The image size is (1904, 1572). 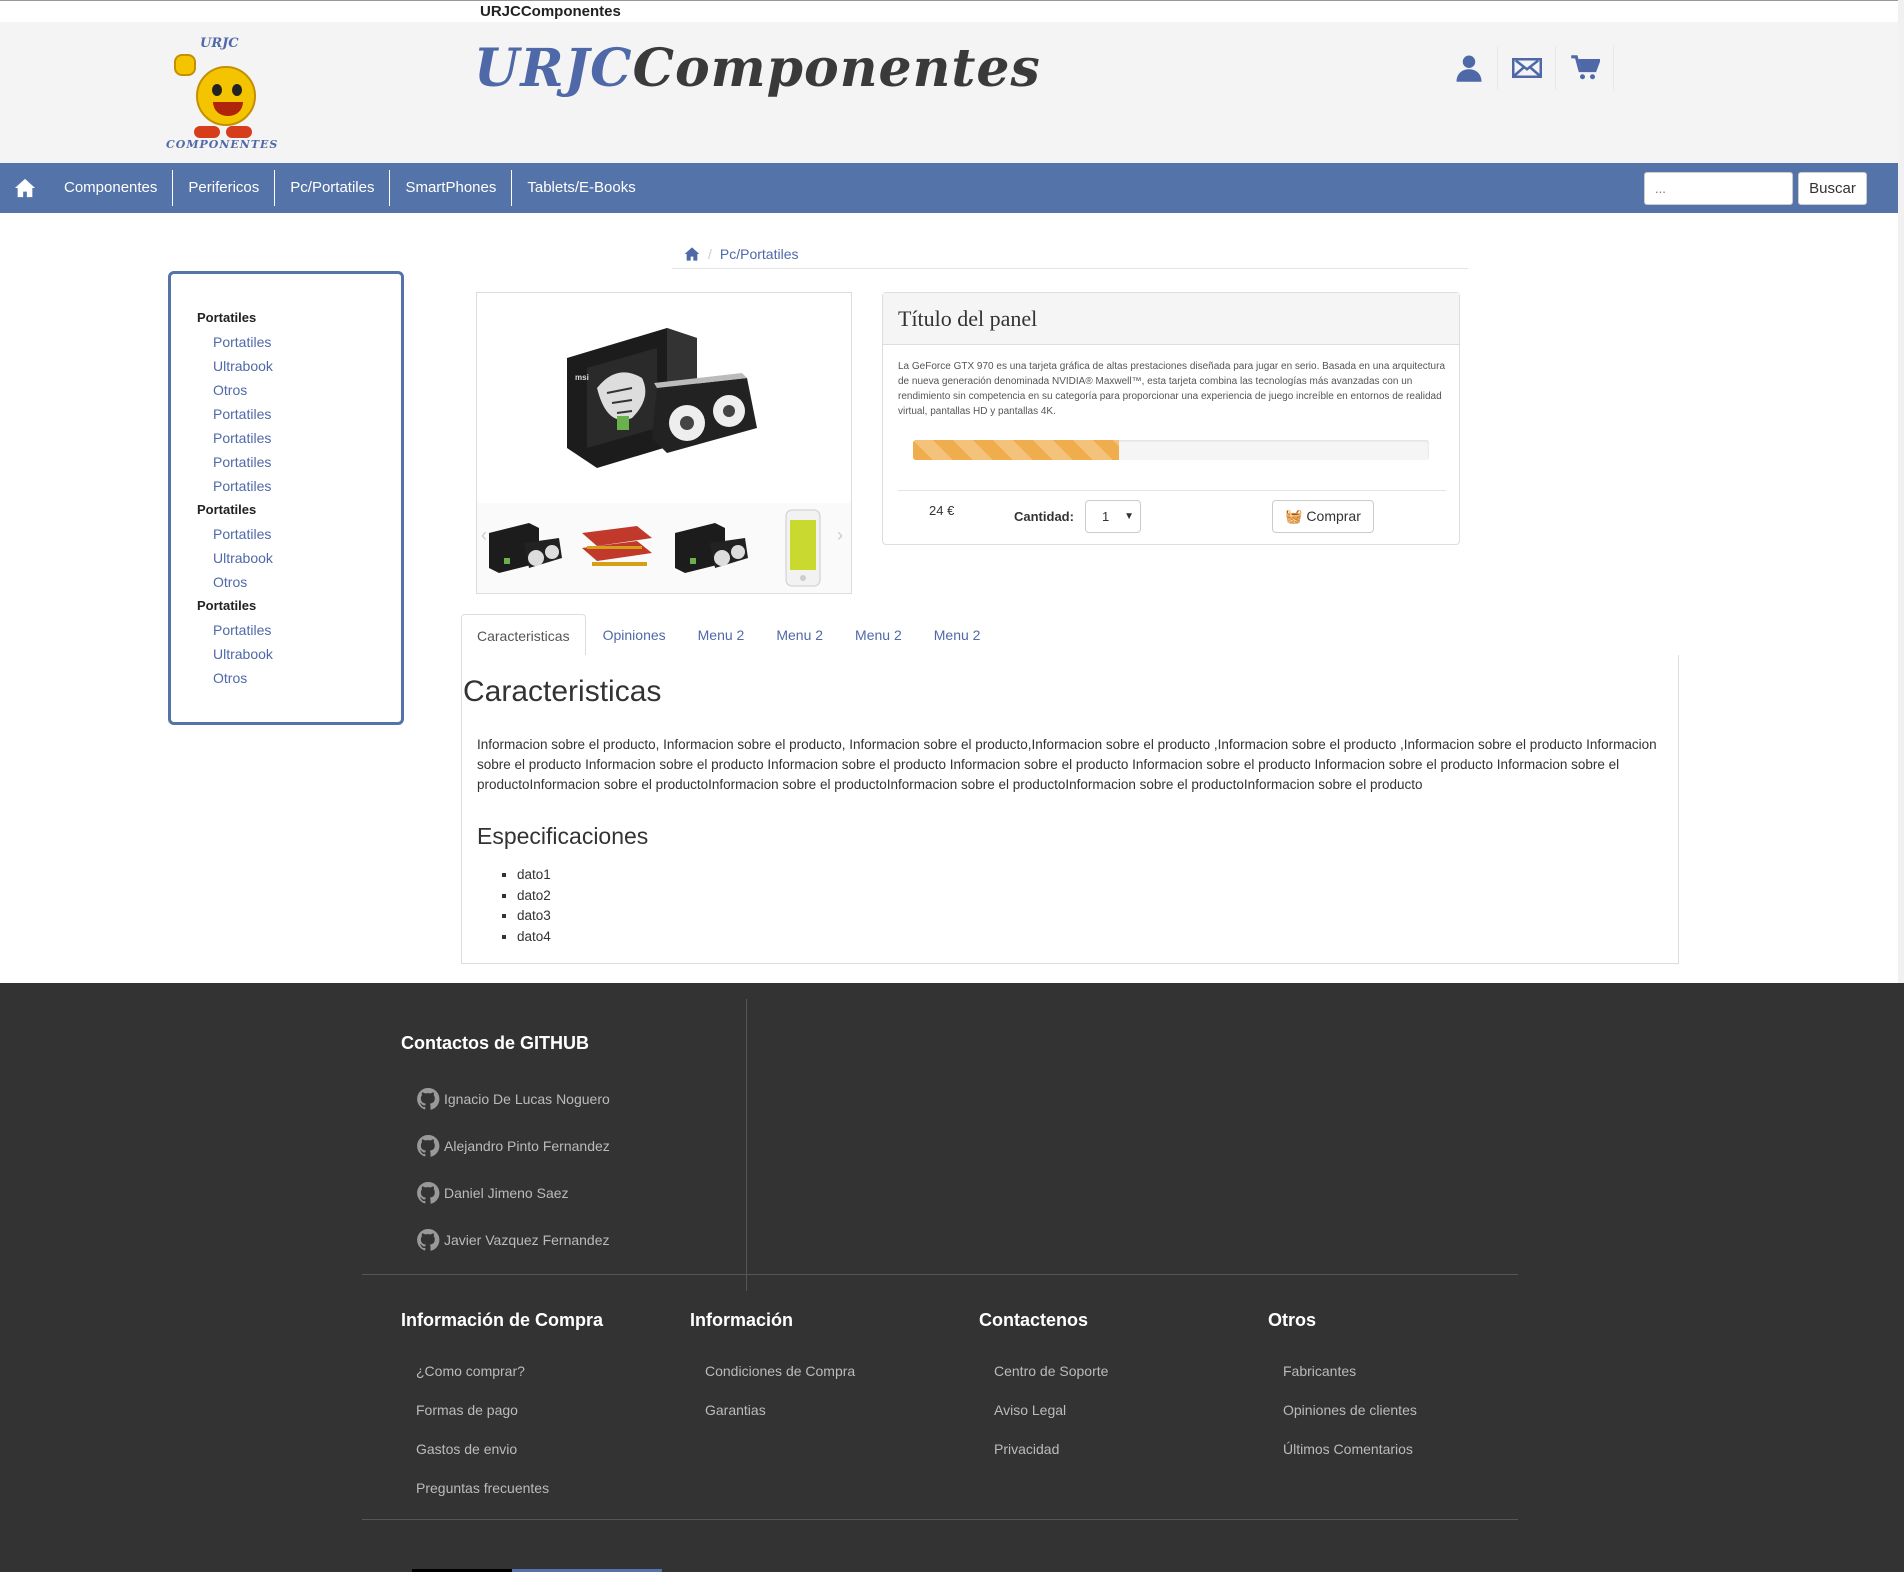 I want to click on logo-eye-right, so click(x=237, y=90).